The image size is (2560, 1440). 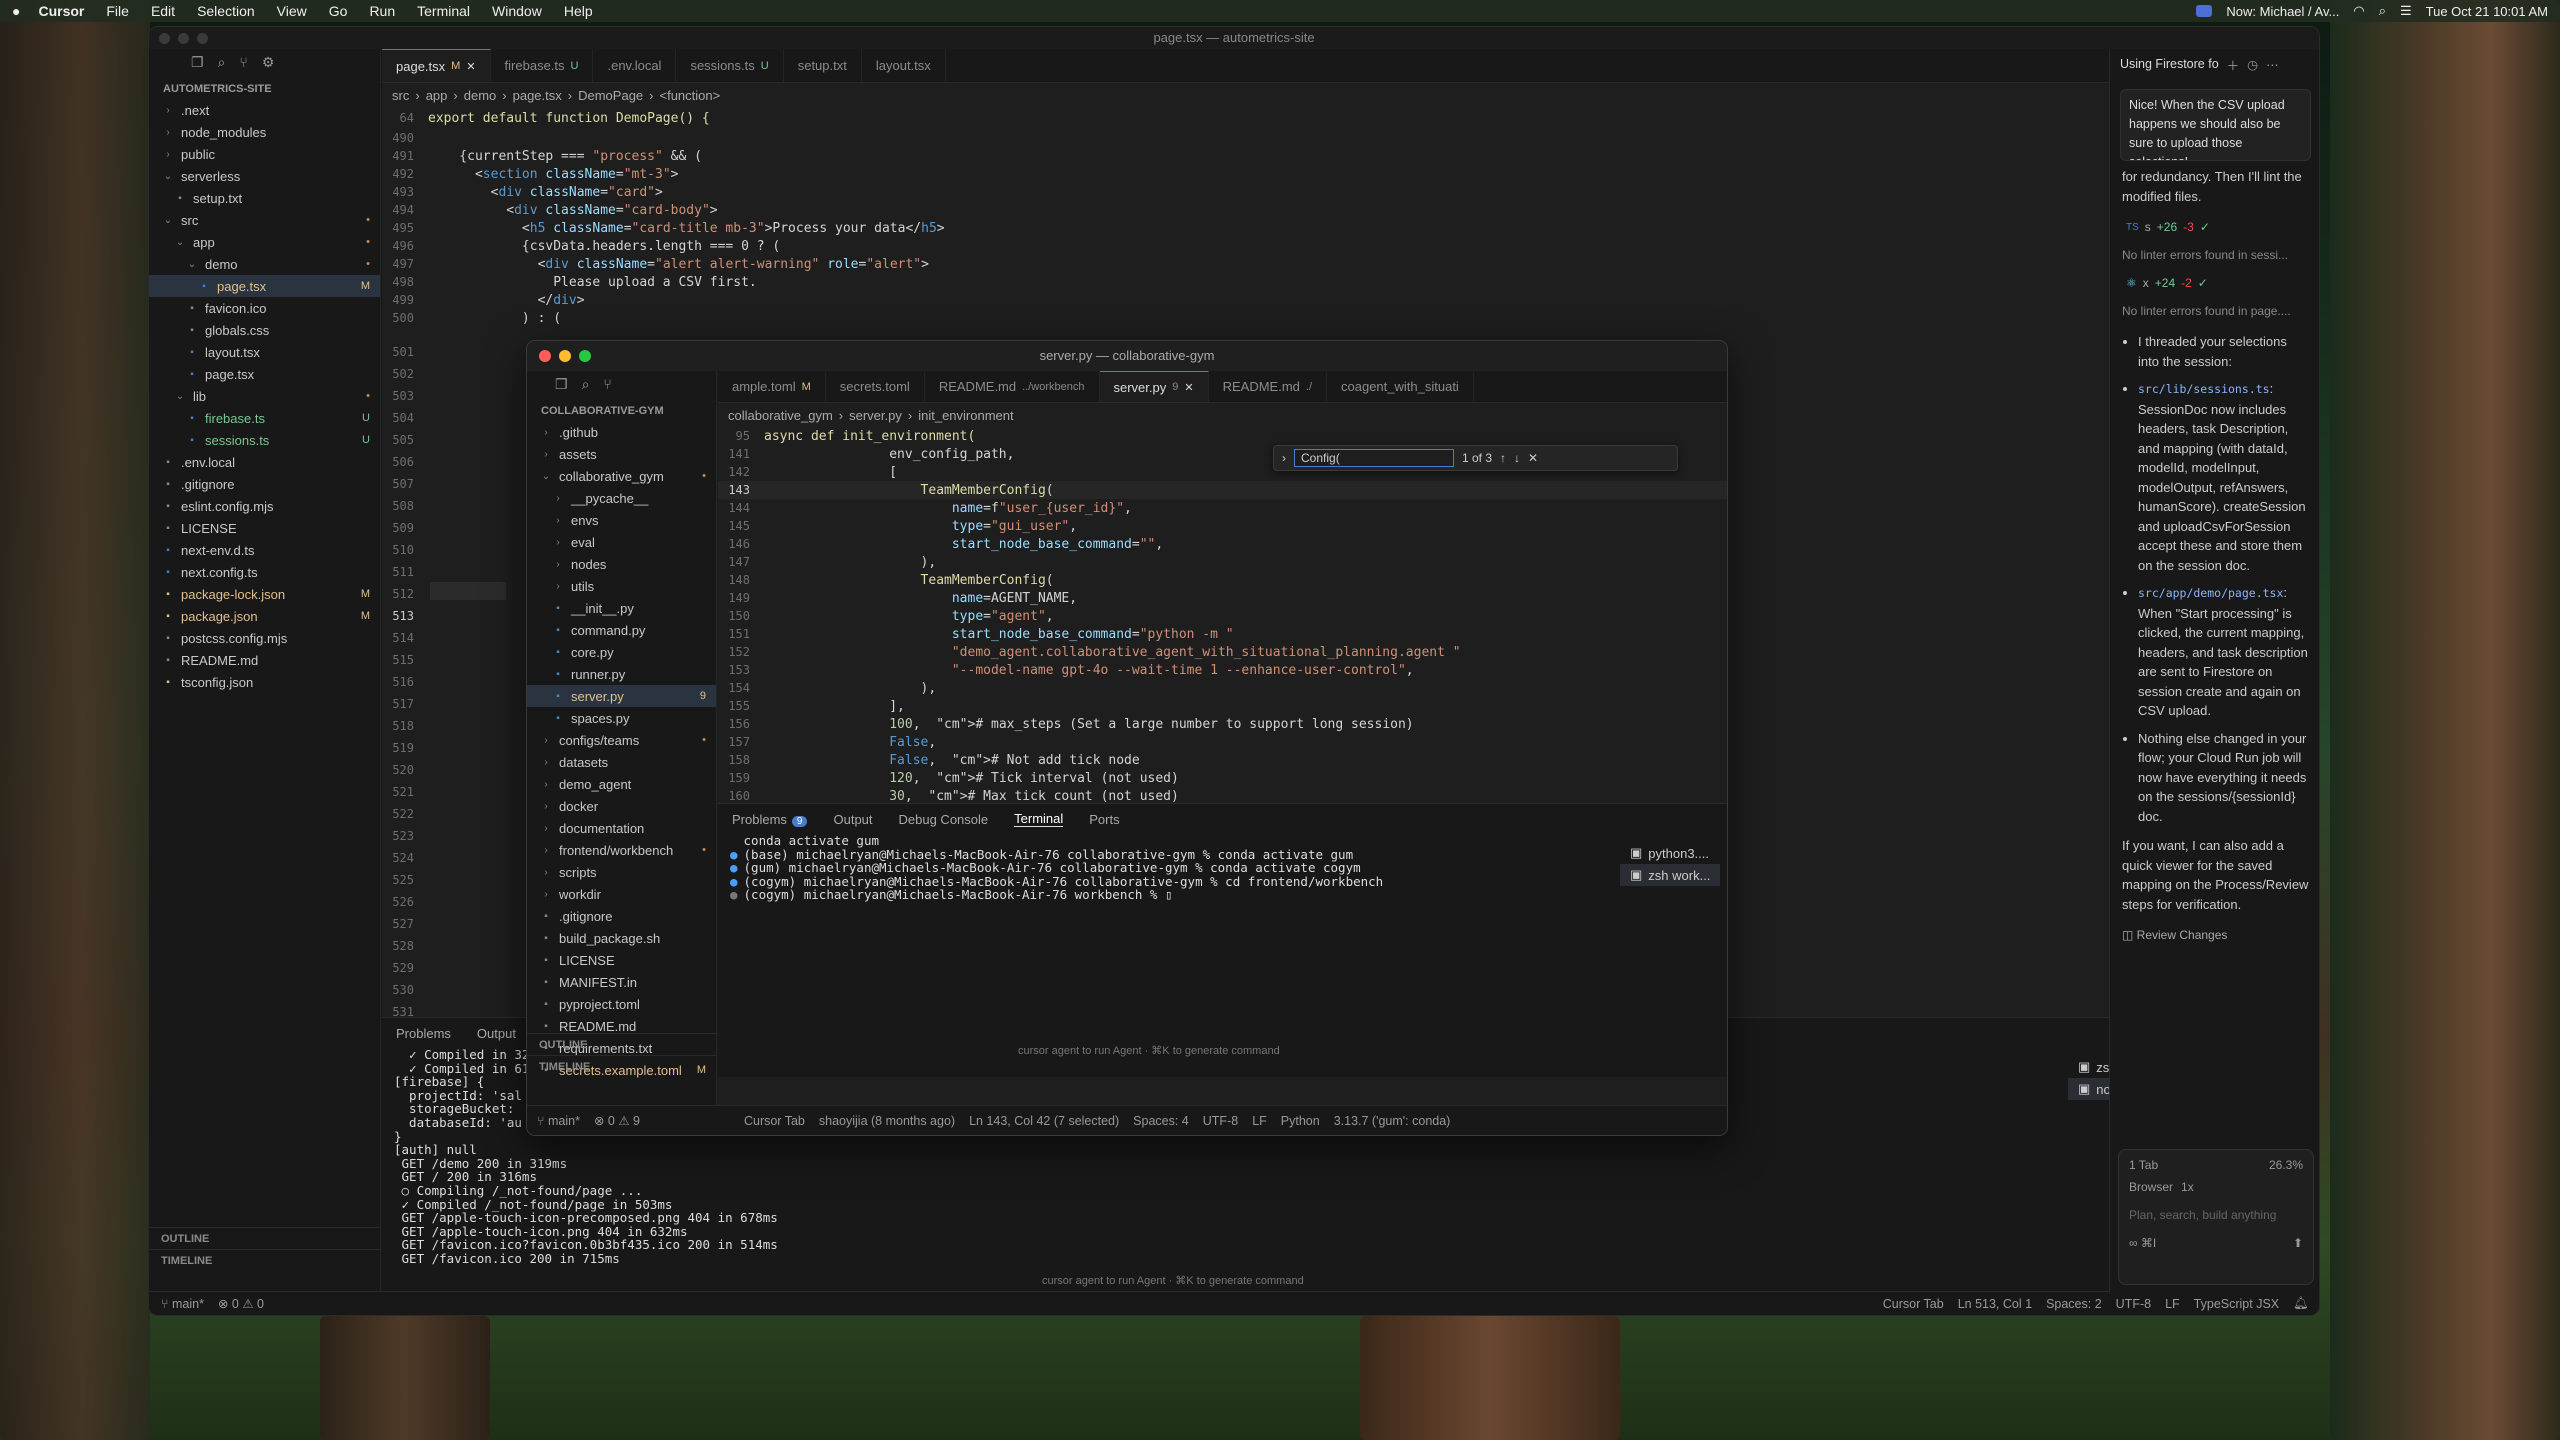 What do you see at coordinates (264, 396) in the screenshot?
I see `tree-folder: ⌄ lib •` at bounding box center [264, 396].